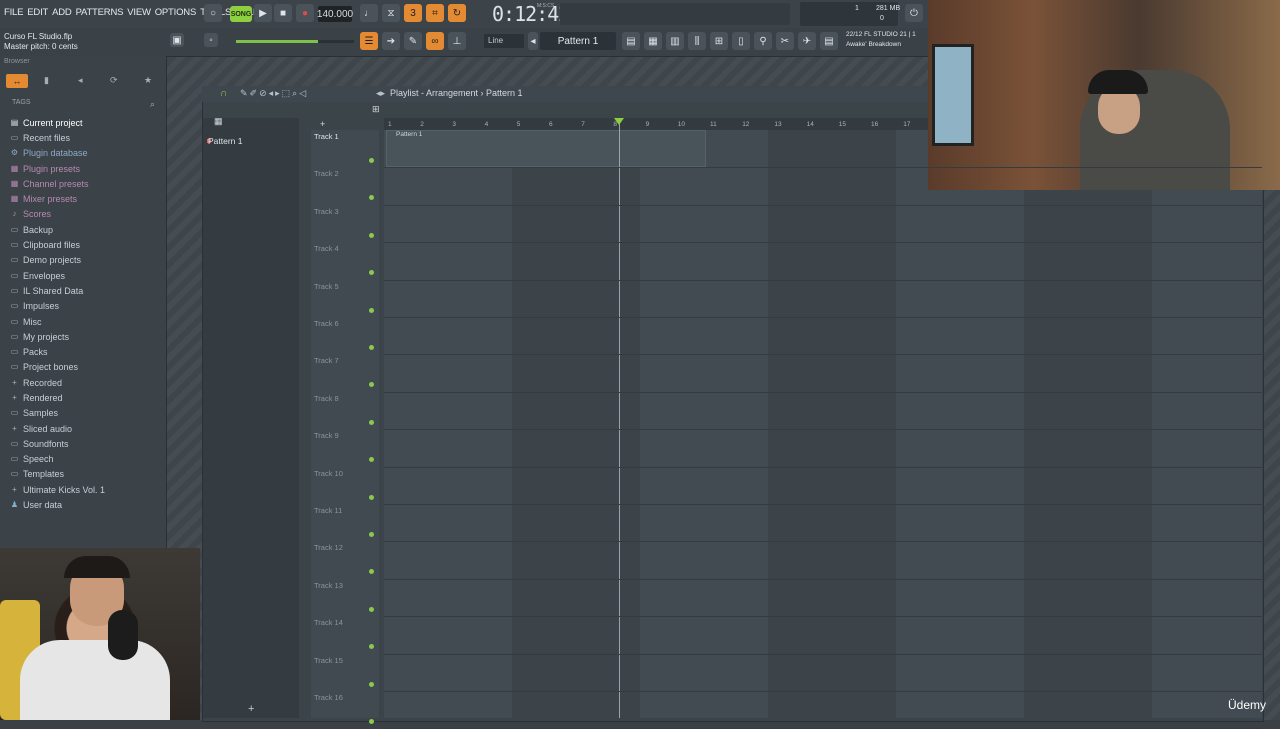 The height and width of the screenshot is (729, 1280). Describe the element at coordinates (225, 141) in the screenshot. I see `pattern-picker-item: Pattern 1` at that location.